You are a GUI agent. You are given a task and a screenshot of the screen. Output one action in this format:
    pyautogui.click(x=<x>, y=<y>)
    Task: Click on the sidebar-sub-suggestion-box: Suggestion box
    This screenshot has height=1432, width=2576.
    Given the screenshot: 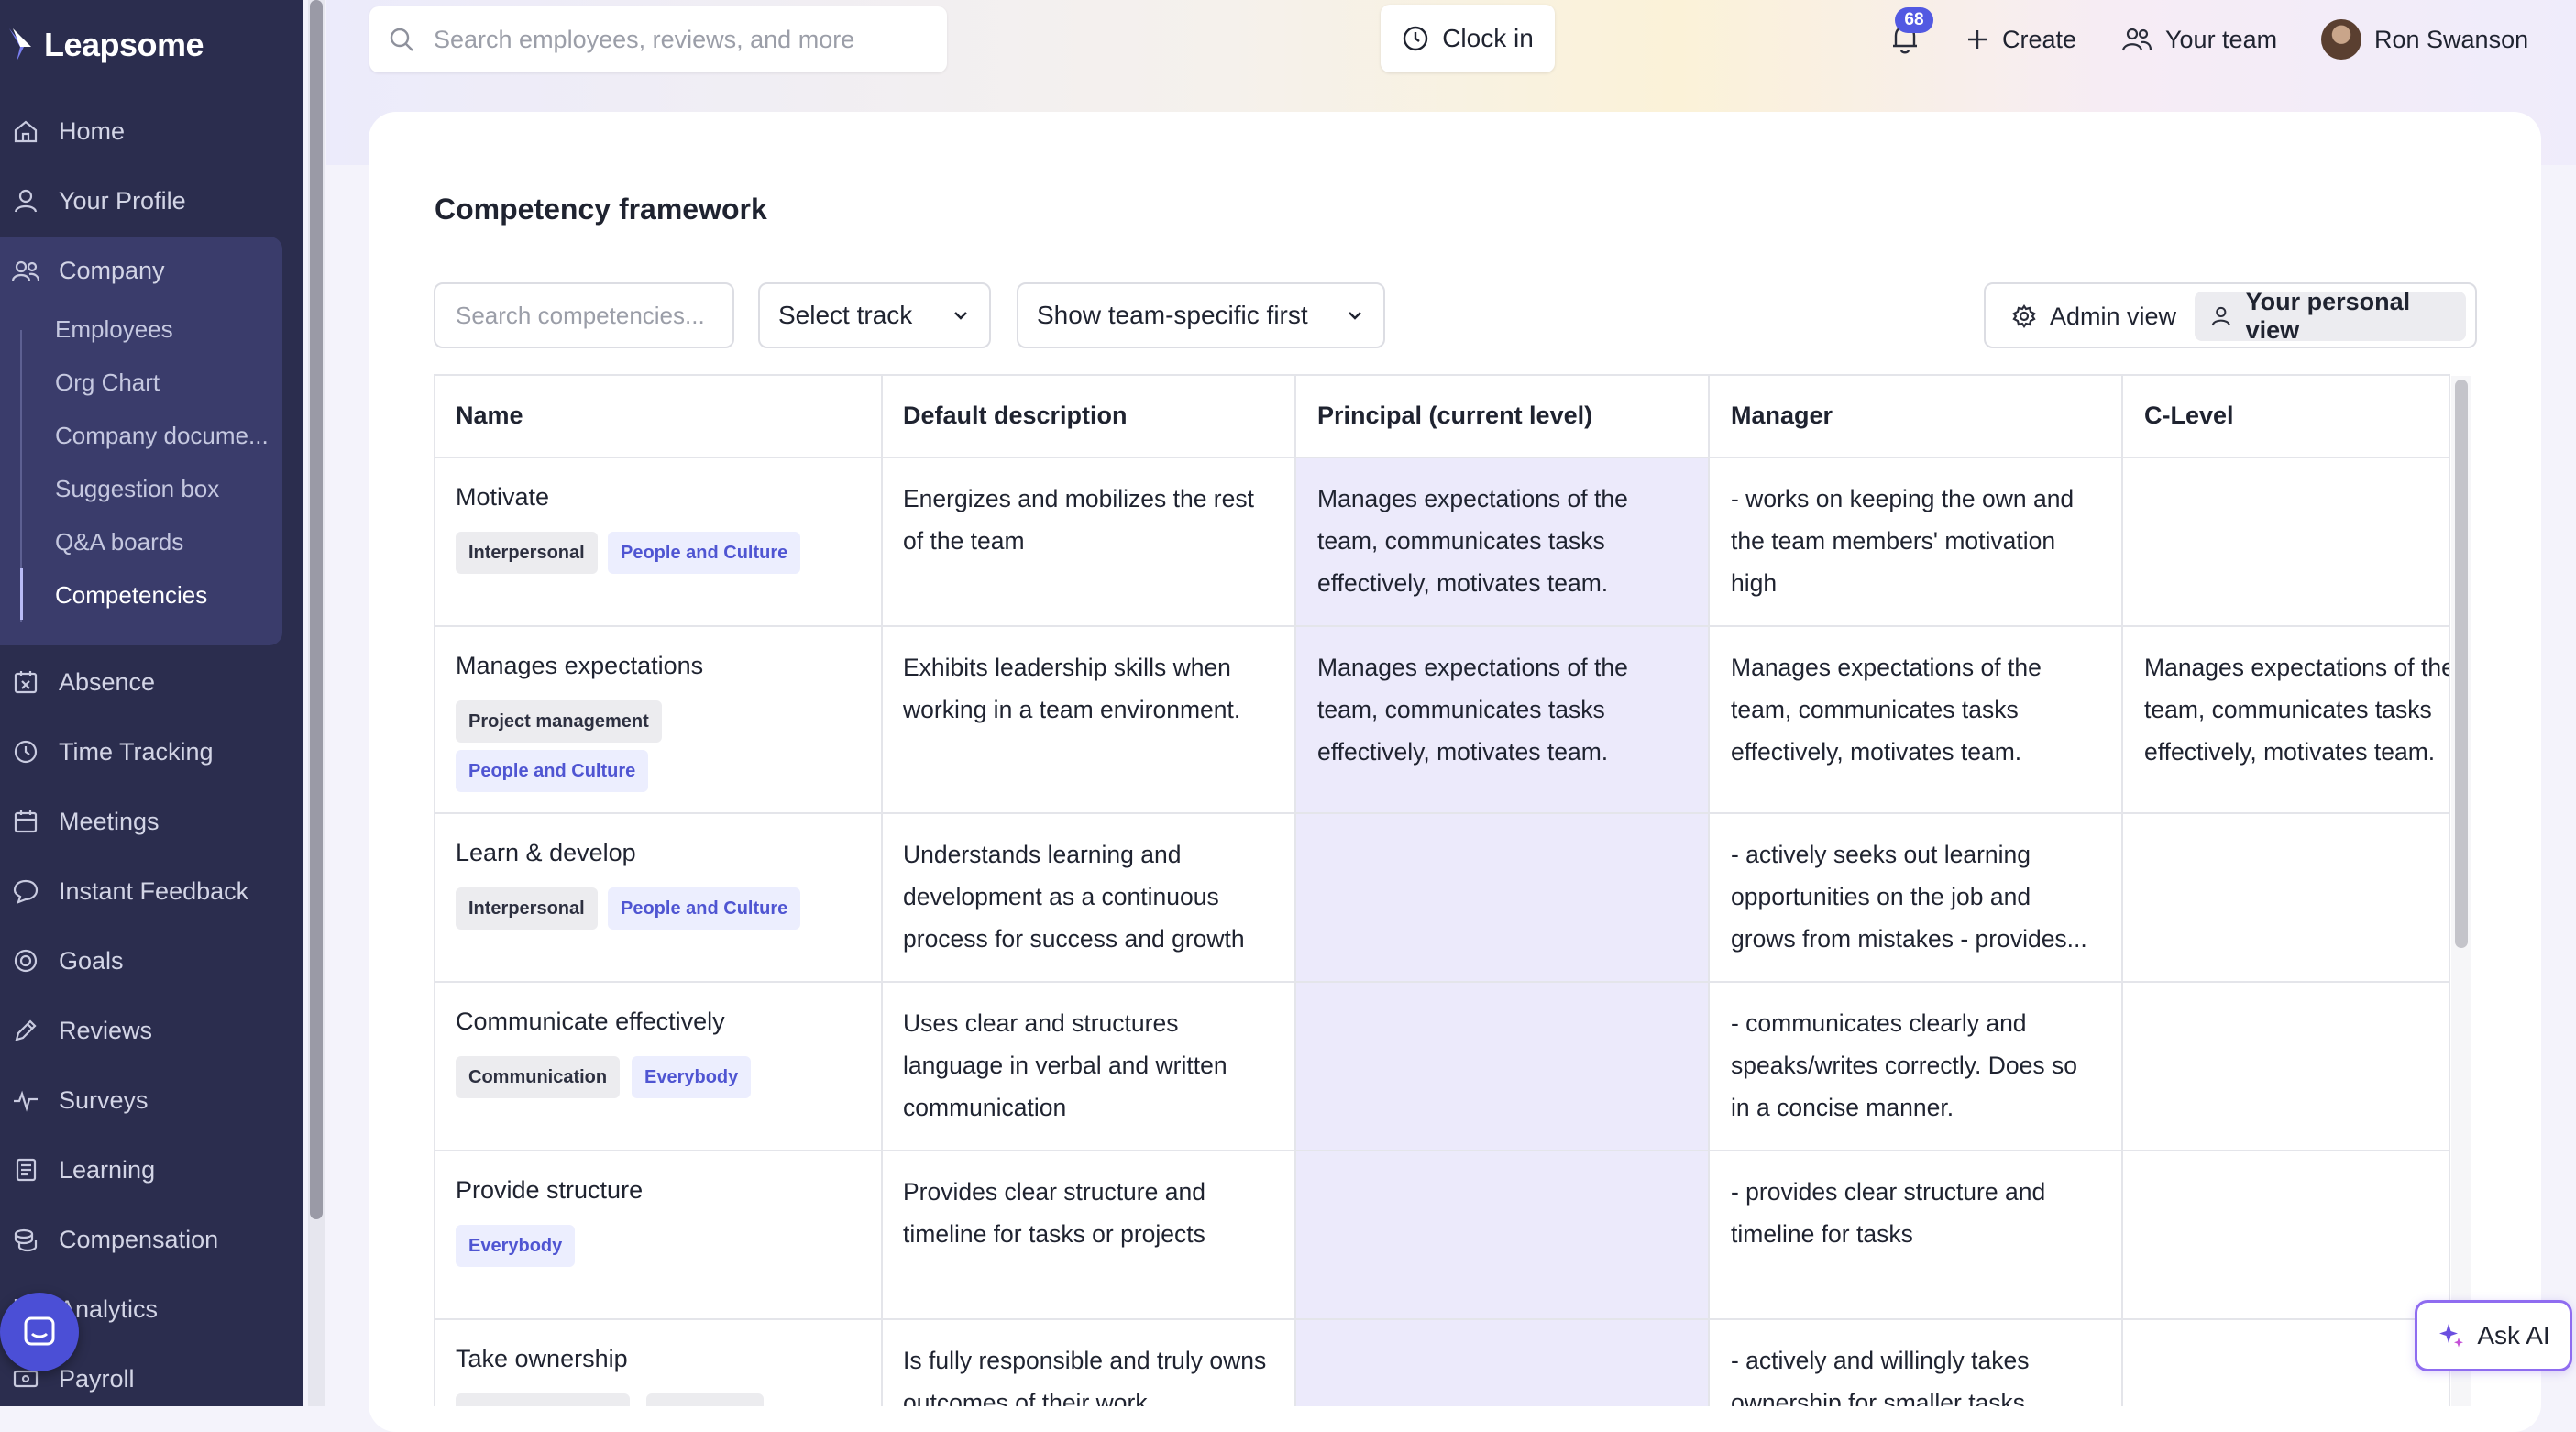 What is the action you would take?
    pyautogui.click(x=169, y=488)
    